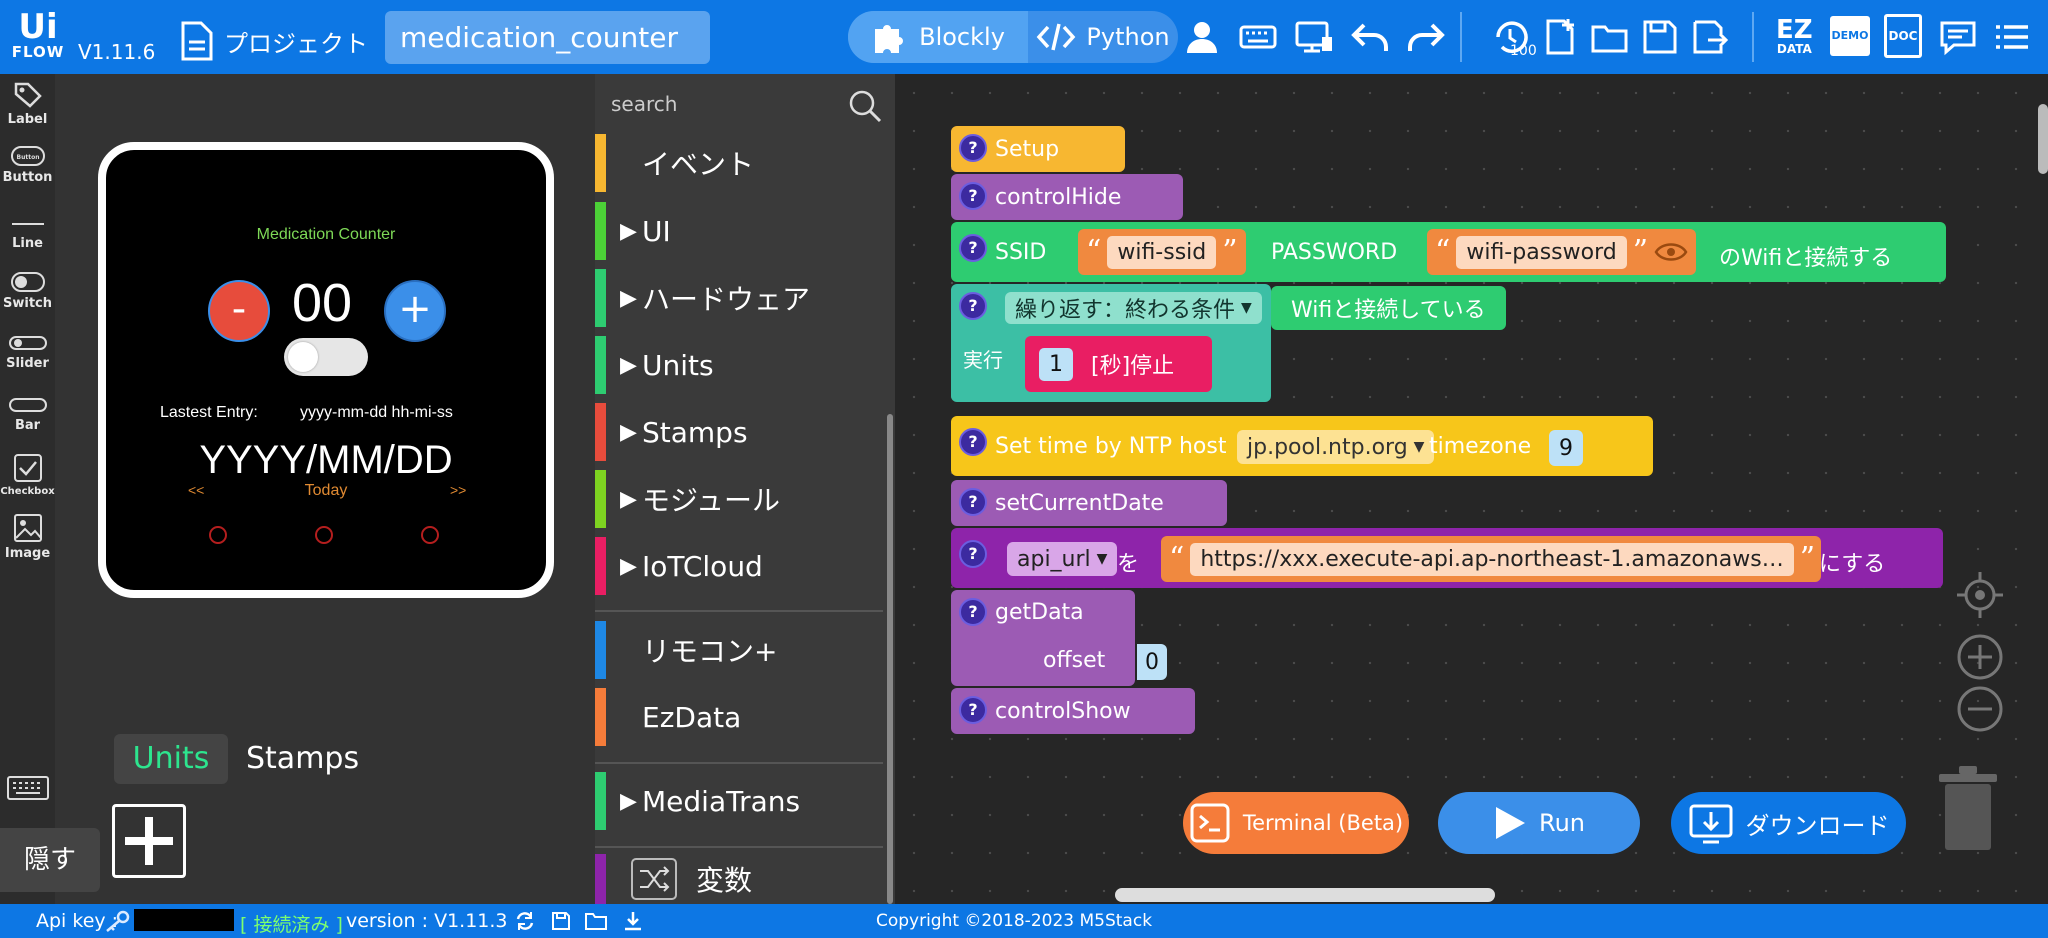 This screenshot has height=938, width=2048. Describe the element at coordinates (27, 164) in the screenshot. I see `palette-button: Button Button` at that location.